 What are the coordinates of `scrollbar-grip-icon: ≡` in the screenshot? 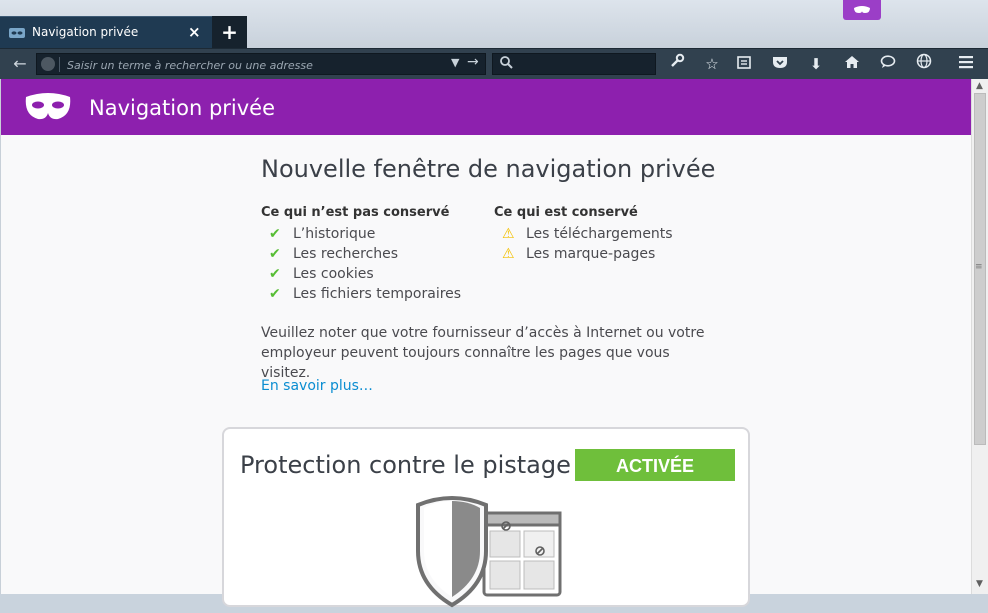 It's located at (979, 267).